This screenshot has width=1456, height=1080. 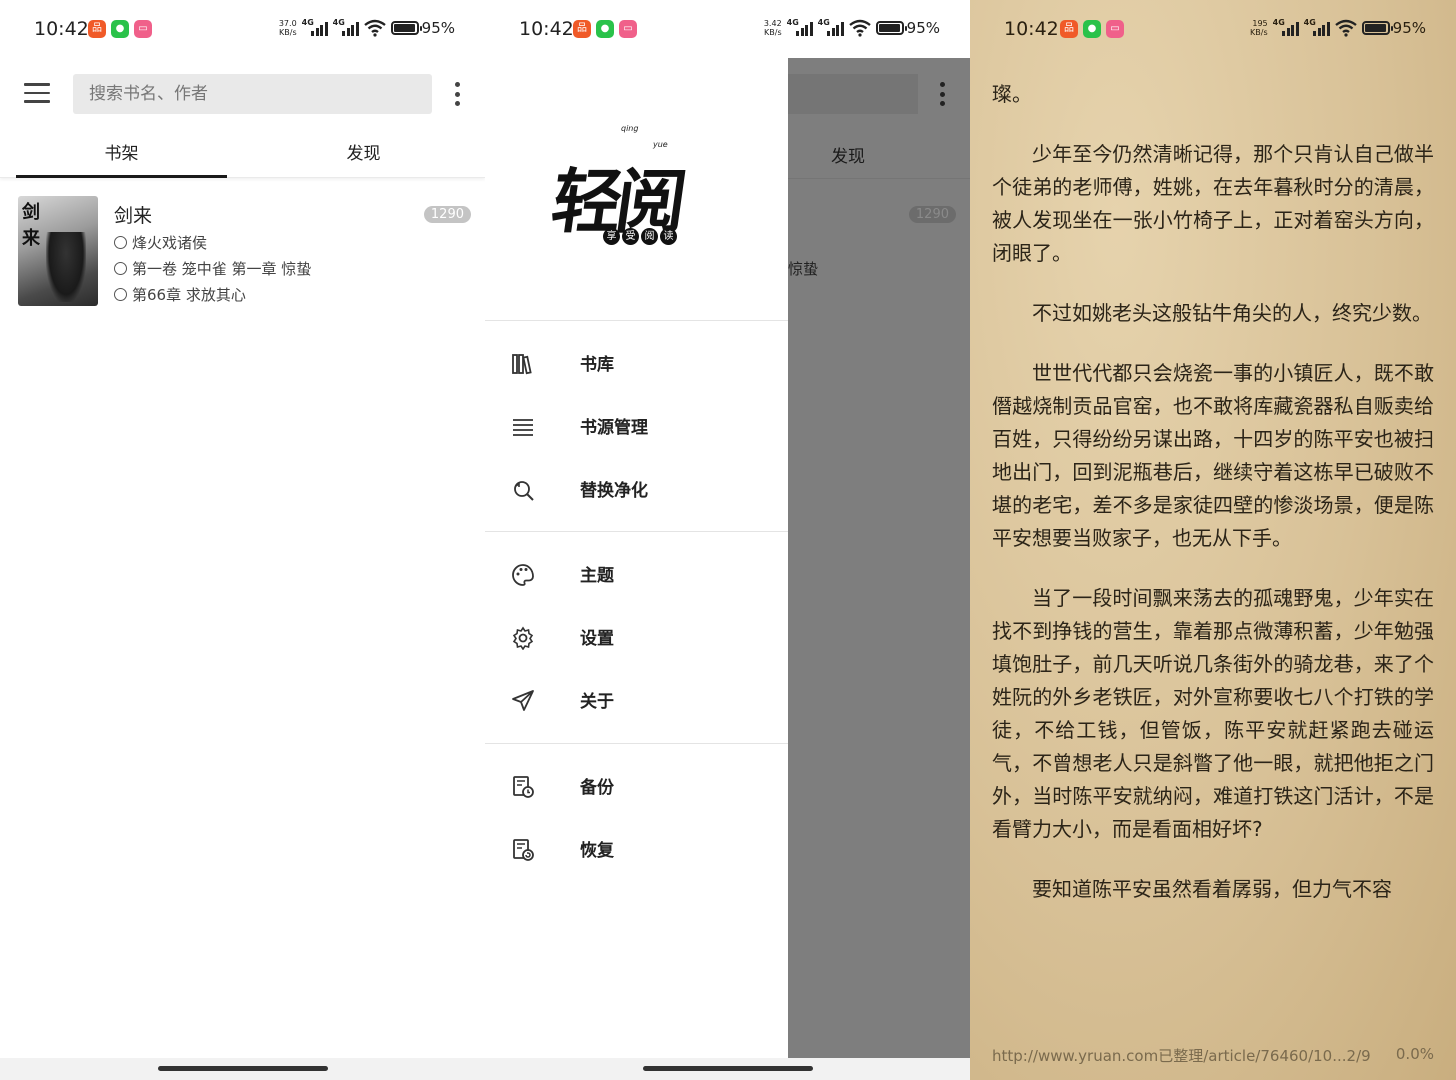 I want to click on reader-paragraph: 璨。, so click(x=1012, y=94).